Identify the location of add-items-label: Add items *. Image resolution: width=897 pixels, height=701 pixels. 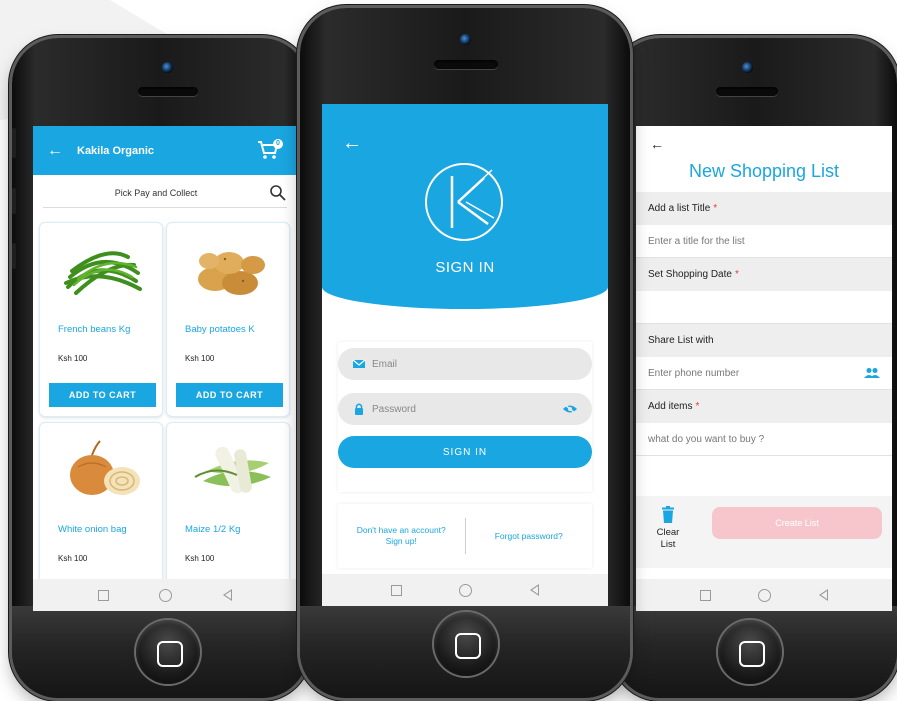
(764, 406).